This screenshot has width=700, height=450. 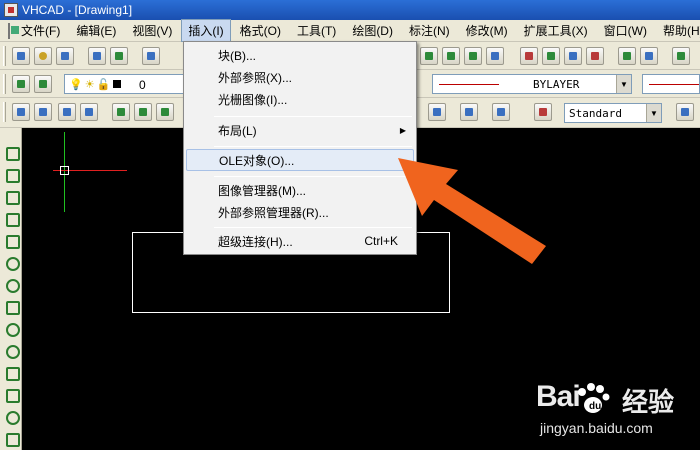 I want to click on aligned-dimension-icon, so click(x=43, y=112).